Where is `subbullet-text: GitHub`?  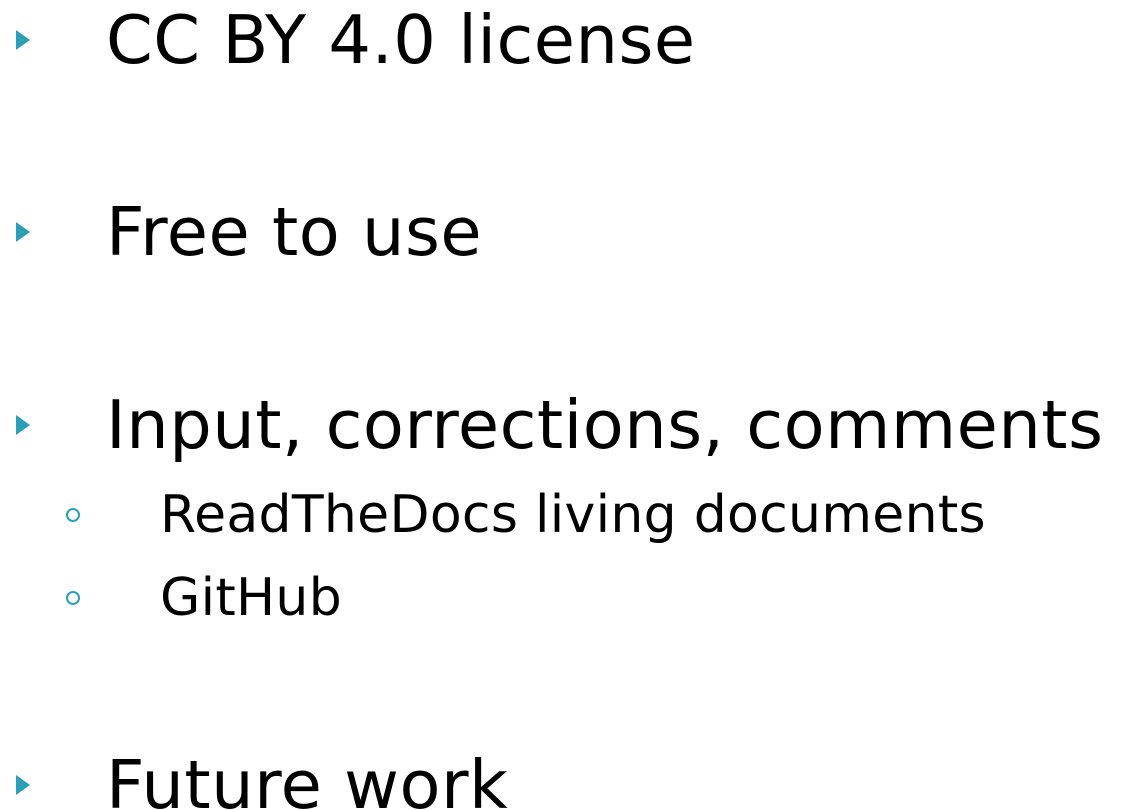 subbullet-text: GitHub is located at coordinates (251, 598).